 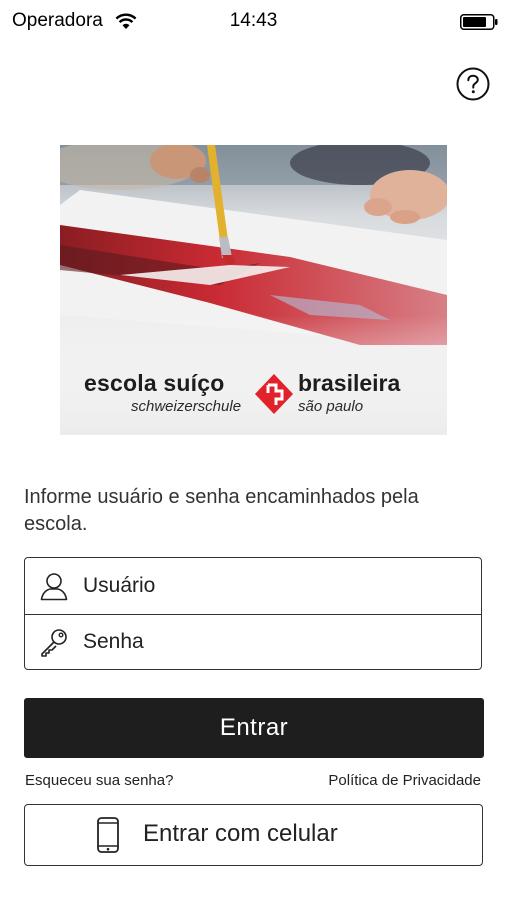 What do you see at coordinates (108, 835) in the screenshot?
I see `smartphone-icon` at bounding box center [108, 835].